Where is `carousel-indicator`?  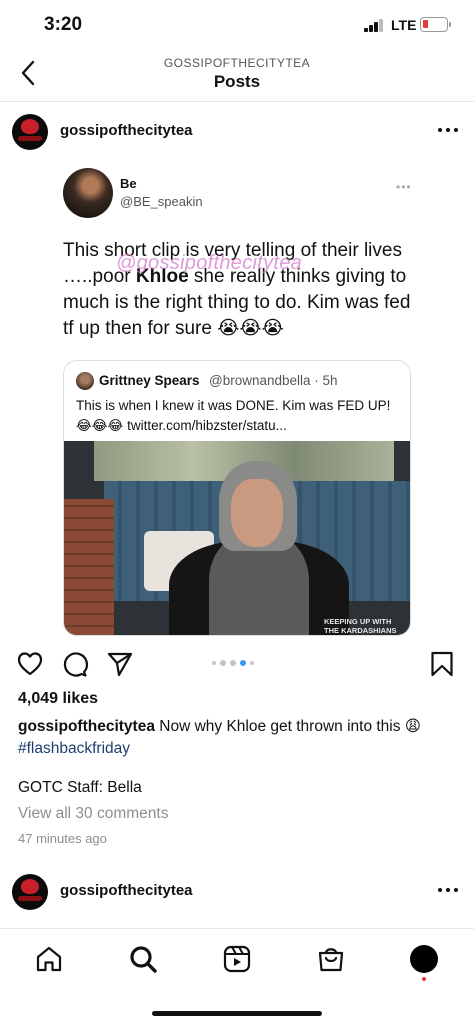
carousel-indicator is located at coordinates (233, 663).